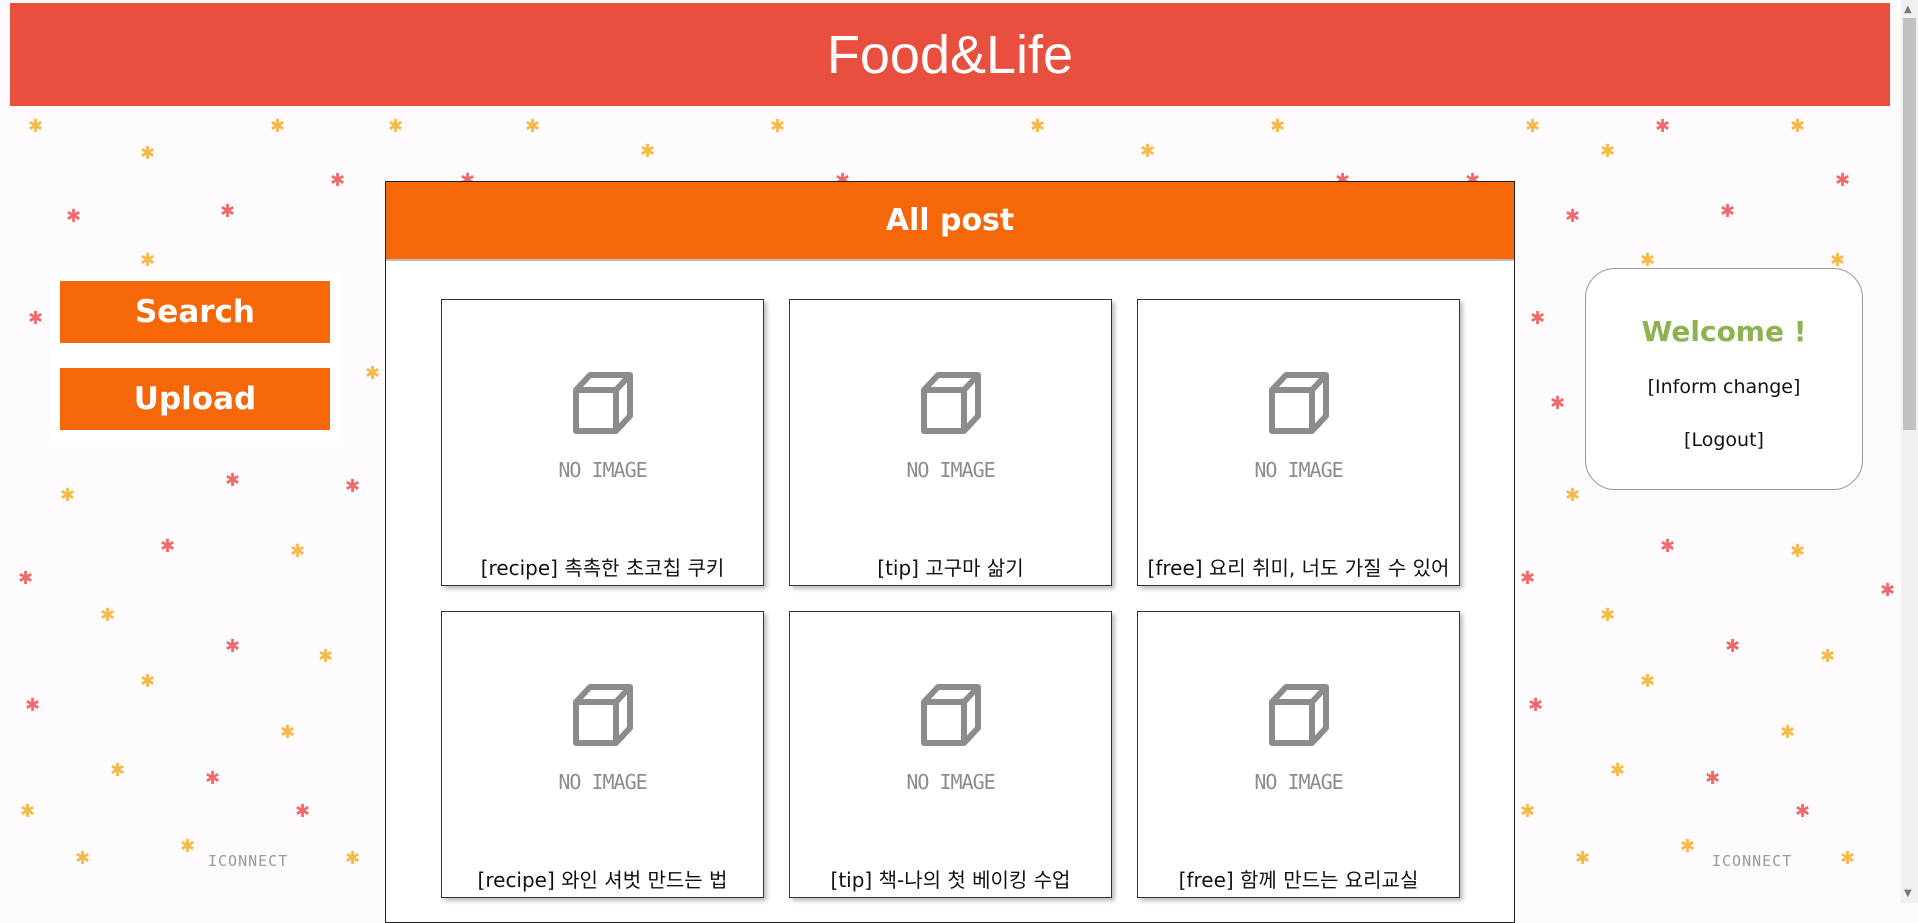 The height and width of the screenshot is (923, 1918). I want to click on post-card: NO IMAGE [free] 함께 만드는 요리교실, so click(1298, 754).